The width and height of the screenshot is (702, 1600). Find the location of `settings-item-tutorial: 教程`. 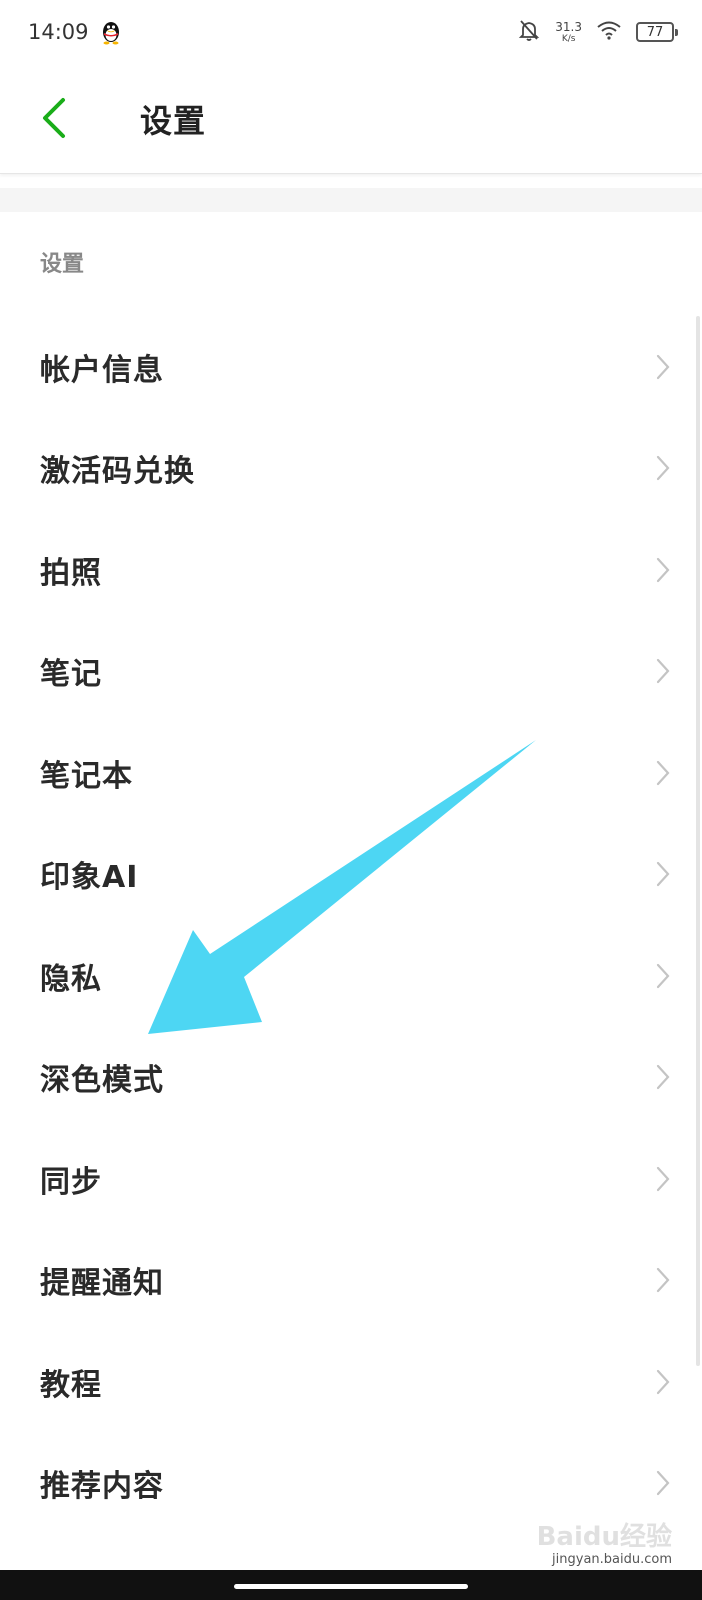

settings-item-tutorial: 教程 is located at coordinates (351, 1382).